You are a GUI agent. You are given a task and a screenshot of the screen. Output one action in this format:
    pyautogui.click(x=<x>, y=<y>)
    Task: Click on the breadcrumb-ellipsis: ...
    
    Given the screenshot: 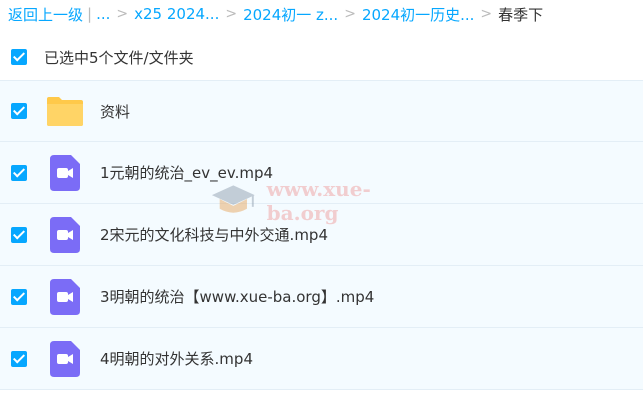 What is the action you would take?
    pyautogui.click(x=103, y=14)
    